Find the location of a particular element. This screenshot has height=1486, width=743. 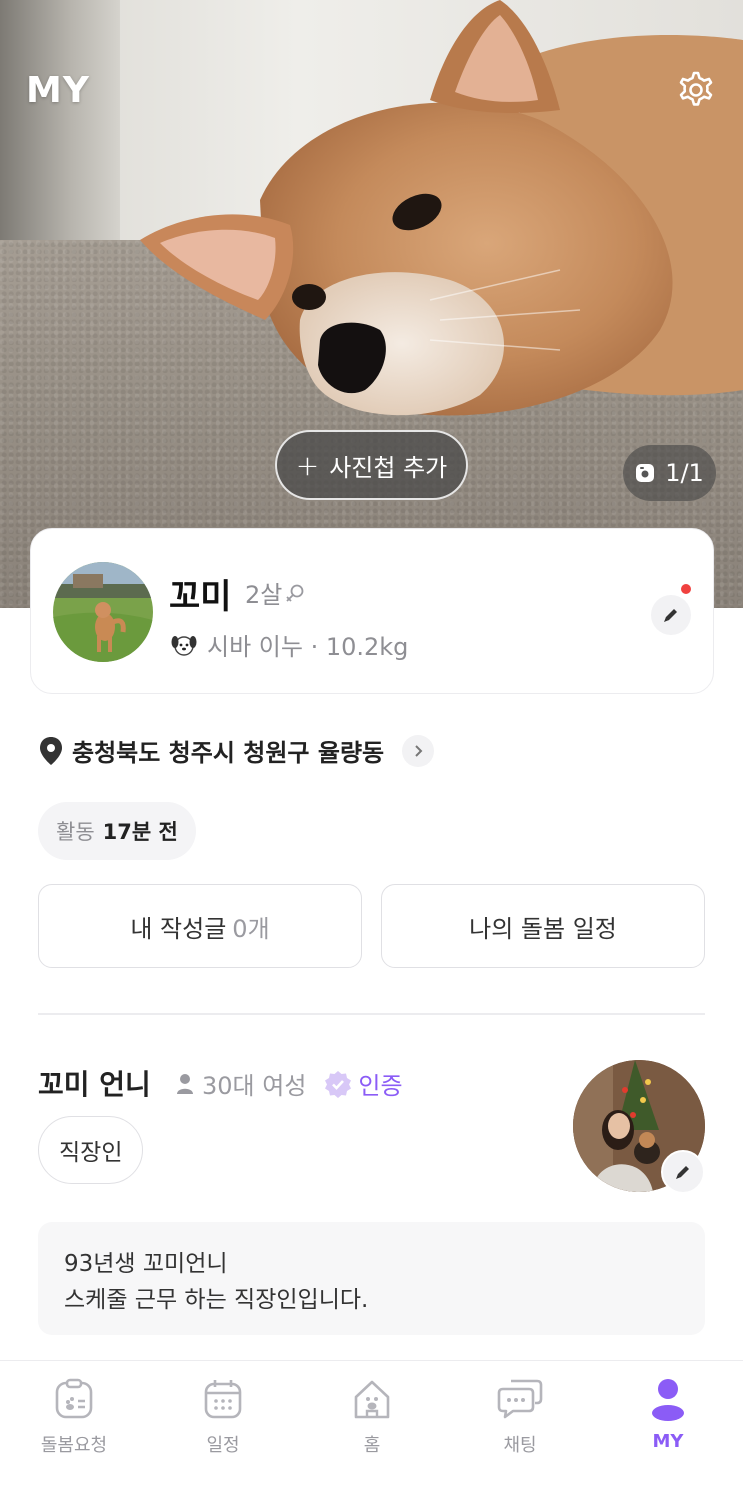

job-chip: 직장인 is located at coordinates (91, 1150).